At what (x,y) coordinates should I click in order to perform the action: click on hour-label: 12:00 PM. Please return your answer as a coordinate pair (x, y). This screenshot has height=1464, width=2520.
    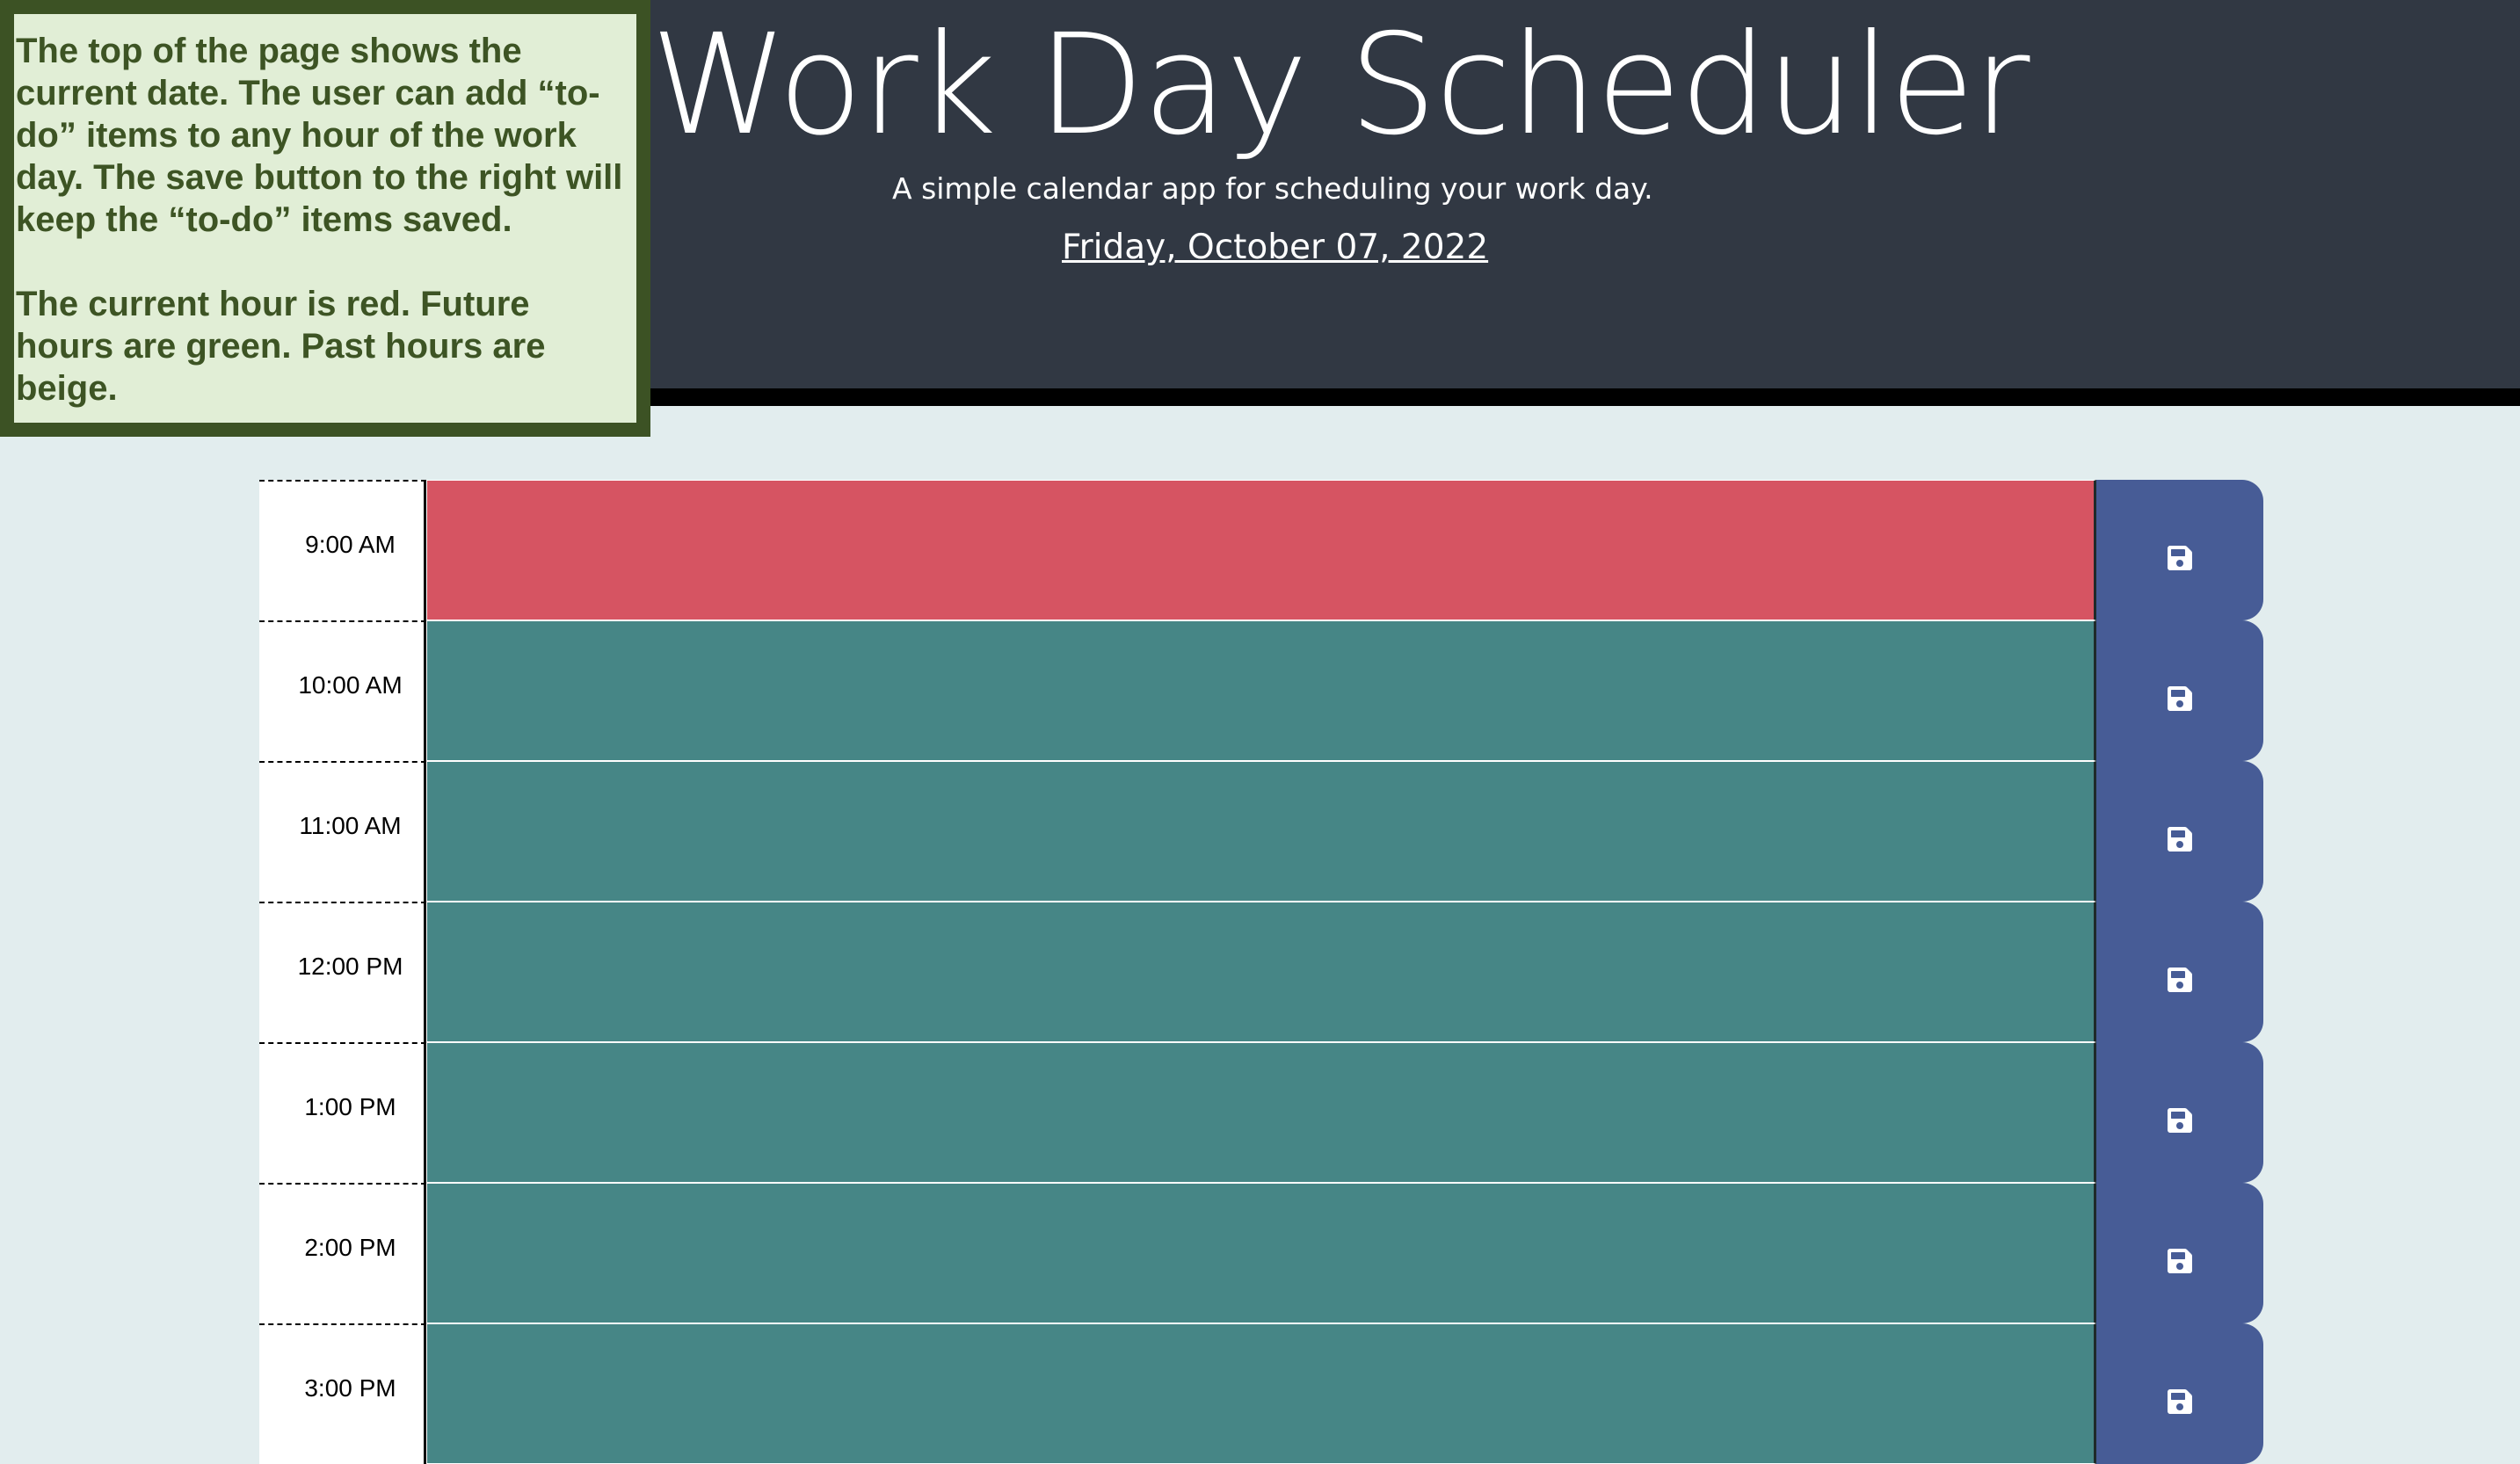
    Looking at the image, I should click on (342, 972).